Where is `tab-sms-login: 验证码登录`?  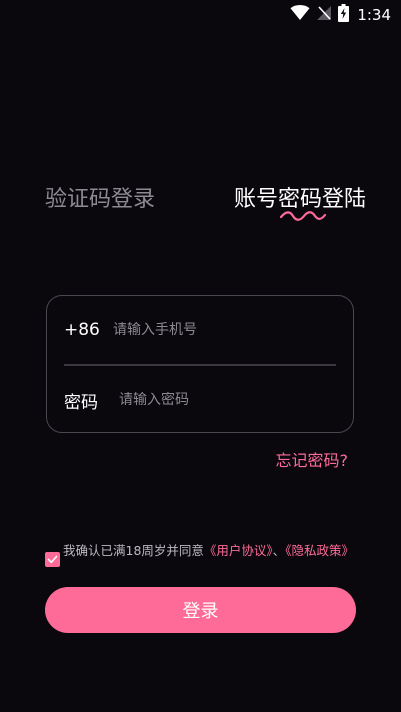
tab-sms-login: 验证码登录 is located at coordinates (100, 200).